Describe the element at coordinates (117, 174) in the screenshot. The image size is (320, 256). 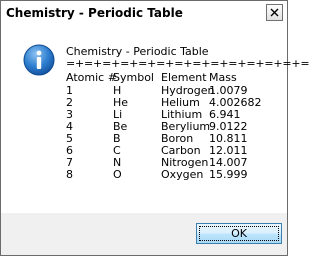
I see `row-symbol: O` at that location.